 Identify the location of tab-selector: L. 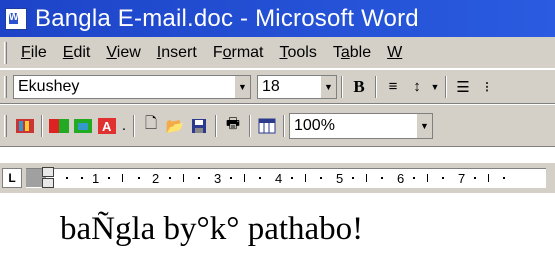
(12, 178).